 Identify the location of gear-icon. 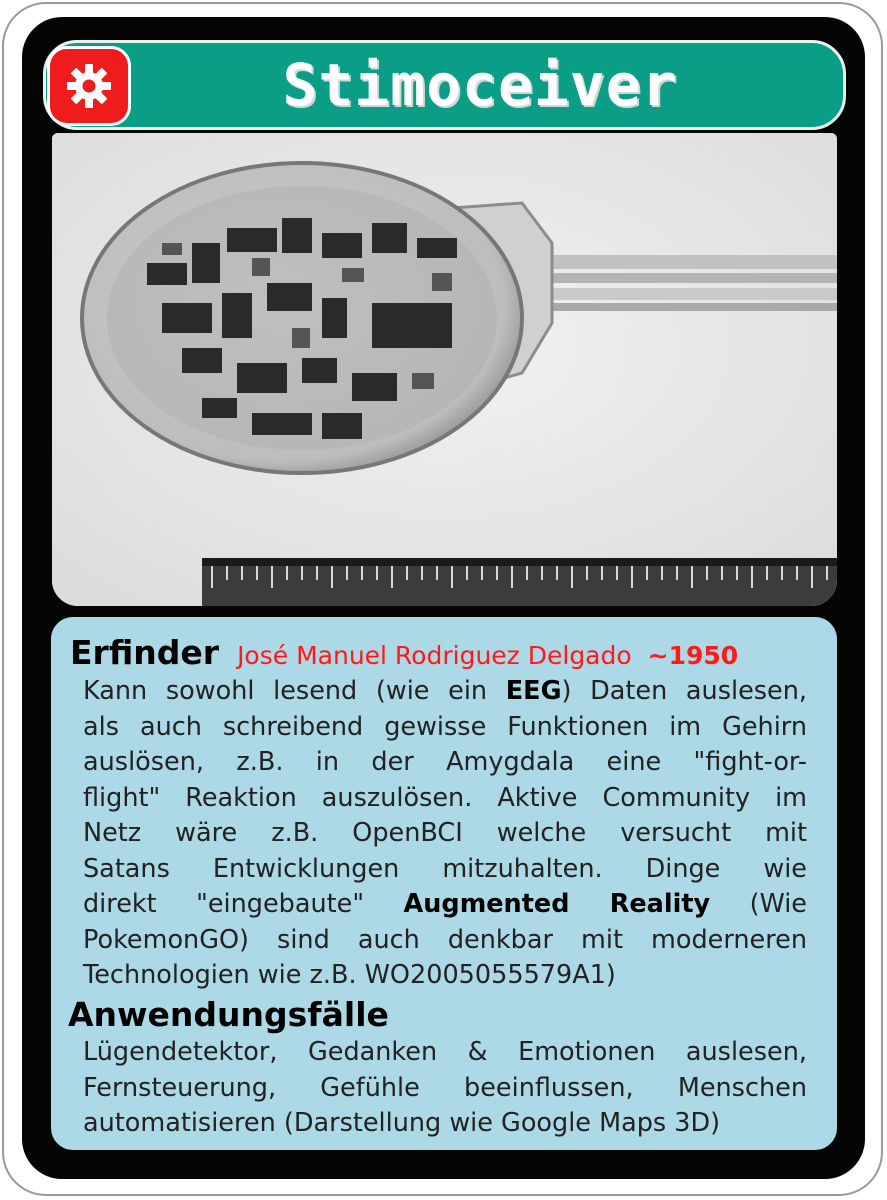
(89, 86).